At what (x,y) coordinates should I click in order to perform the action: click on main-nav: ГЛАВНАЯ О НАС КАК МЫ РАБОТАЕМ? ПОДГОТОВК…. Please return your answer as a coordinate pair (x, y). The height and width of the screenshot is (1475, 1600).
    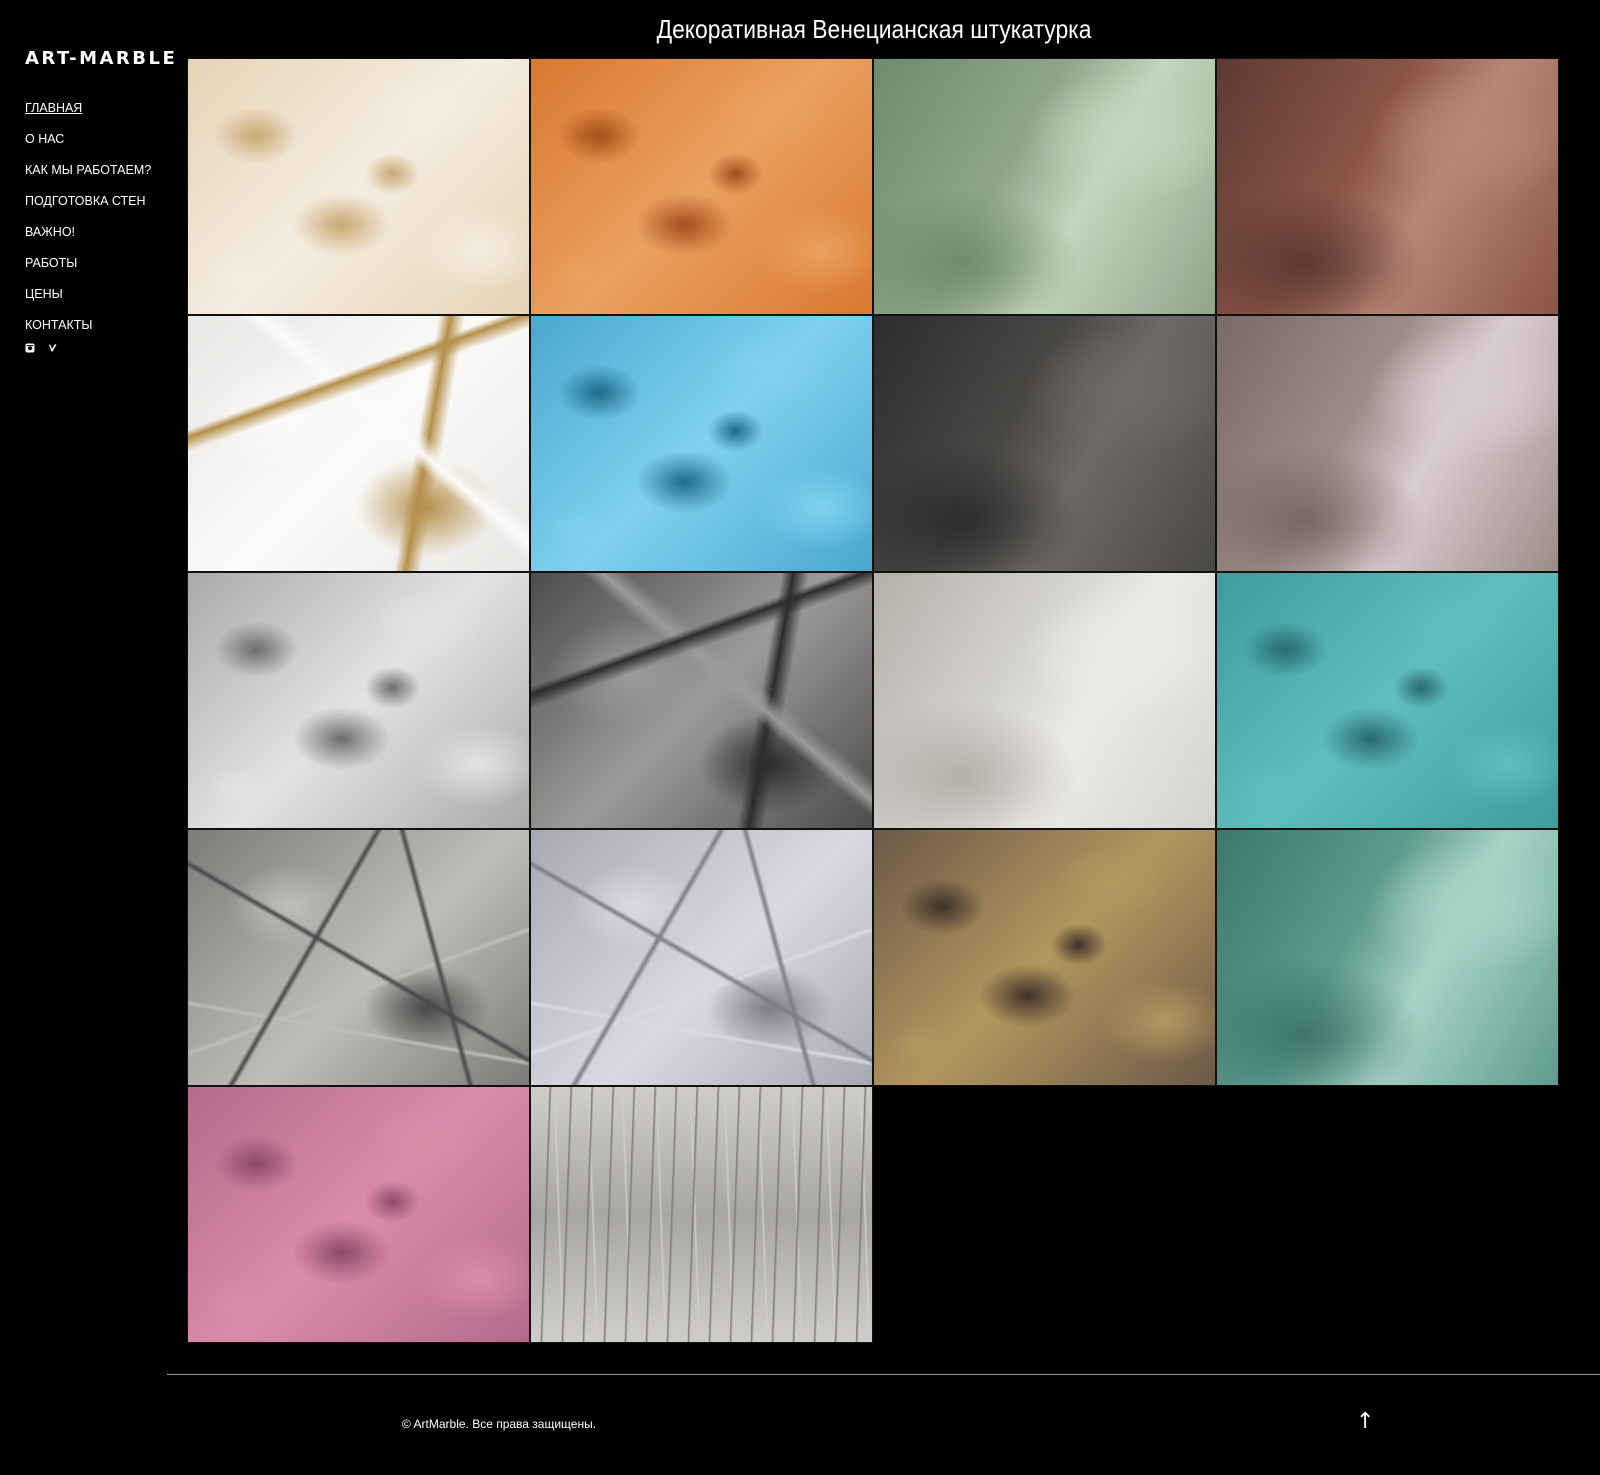
    Looking at the image, I should click on (95, 223).